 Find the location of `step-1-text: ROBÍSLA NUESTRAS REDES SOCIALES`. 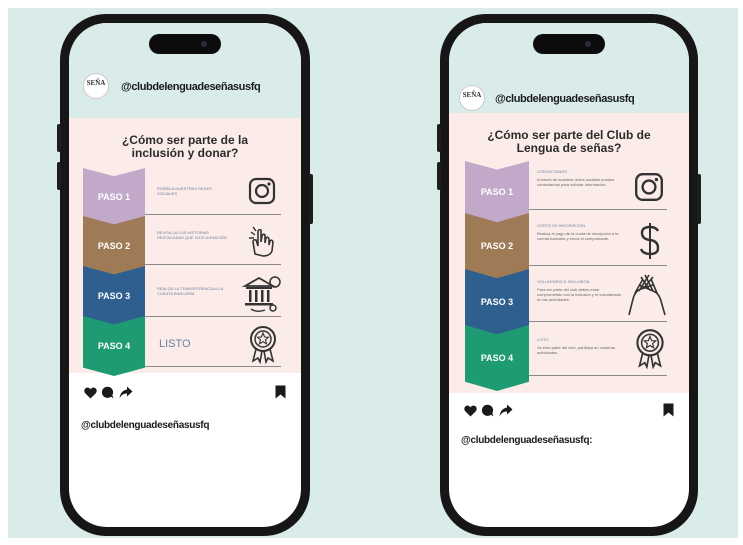

step-1-text: ROBÍSLA NUESTRAS REDES SOCIALES is located at coordinates (184, 191).